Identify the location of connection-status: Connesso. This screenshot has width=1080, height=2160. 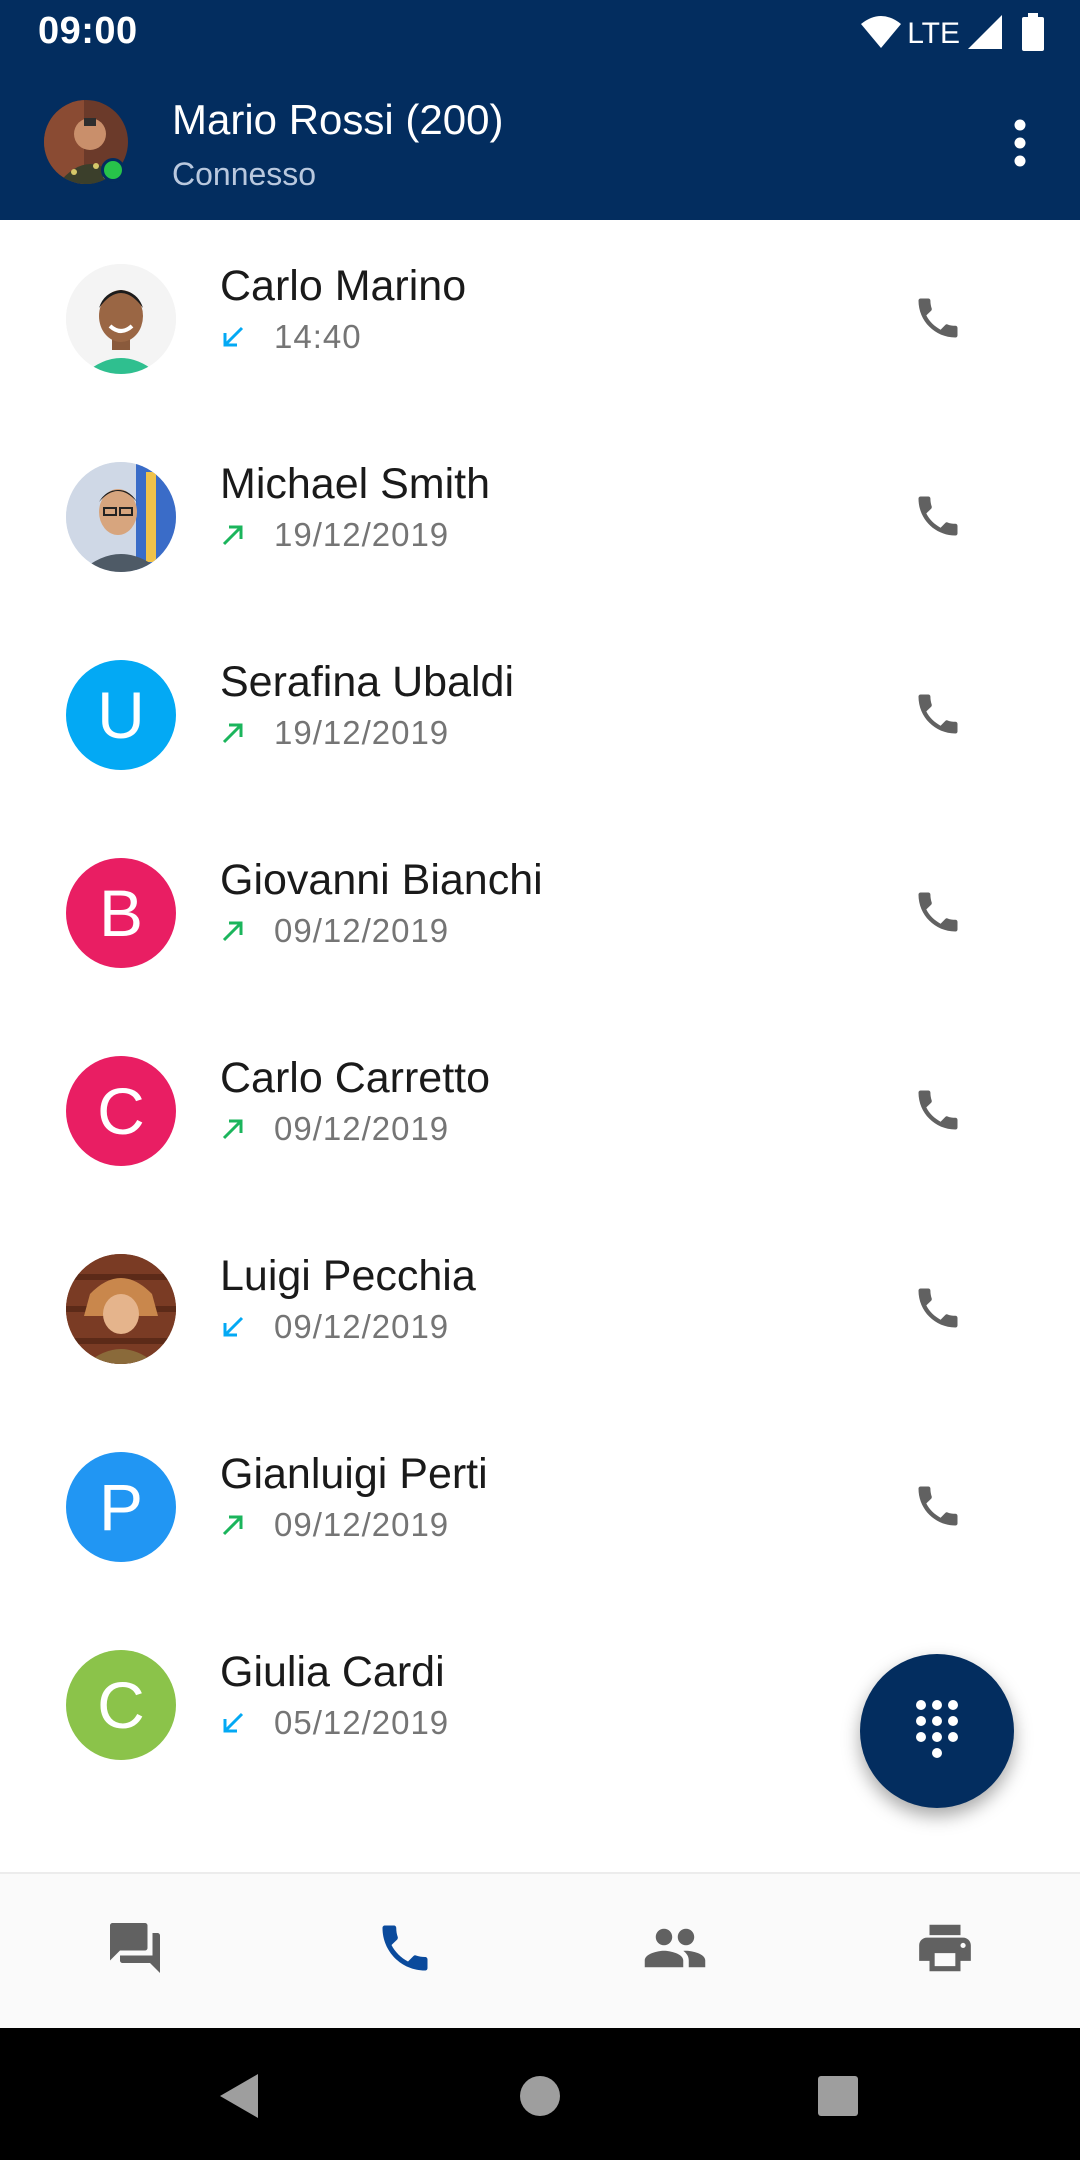
(244, 174).